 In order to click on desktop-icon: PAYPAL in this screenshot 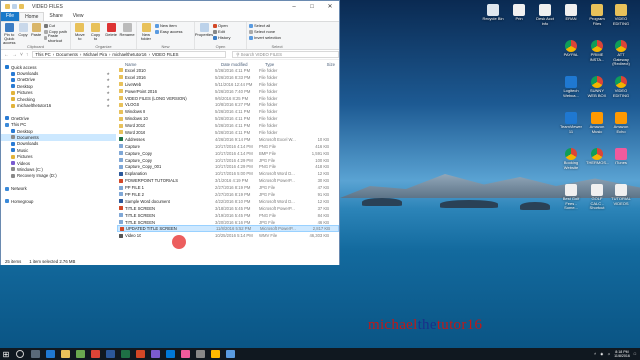, I will do `click(571, 49)`.